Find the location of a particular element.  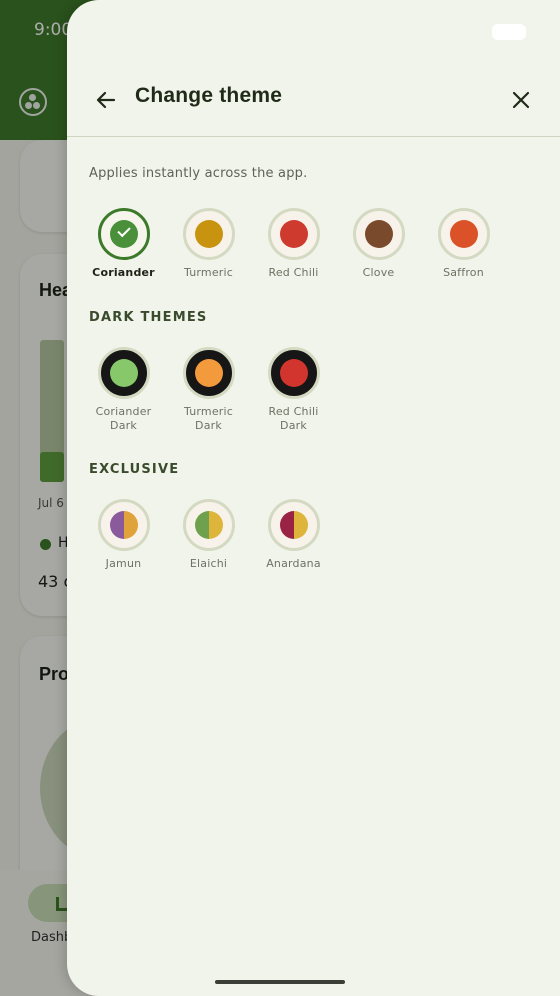

dark-themes-heading: DARK THEMES is located at coordinates (148, 317).